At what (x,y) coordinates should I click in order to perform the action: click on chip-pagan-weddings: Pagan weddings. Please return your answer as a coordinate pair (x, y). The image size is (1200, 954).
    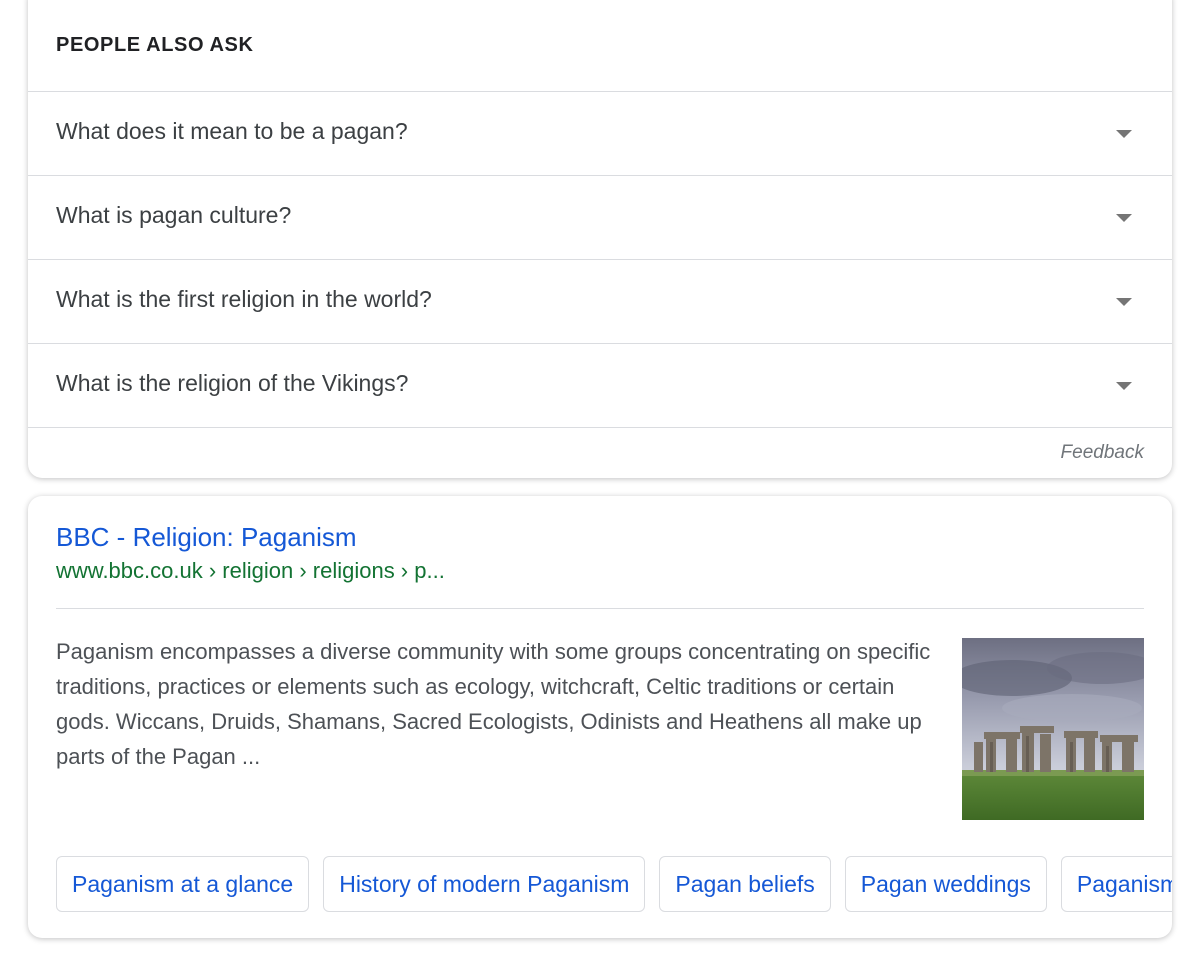
    Looking at the image, I should click on (945, 884).